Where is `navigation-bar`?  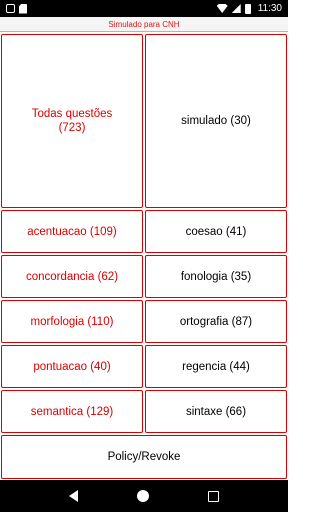
navigation-bar is located at coordinates (144, 496).